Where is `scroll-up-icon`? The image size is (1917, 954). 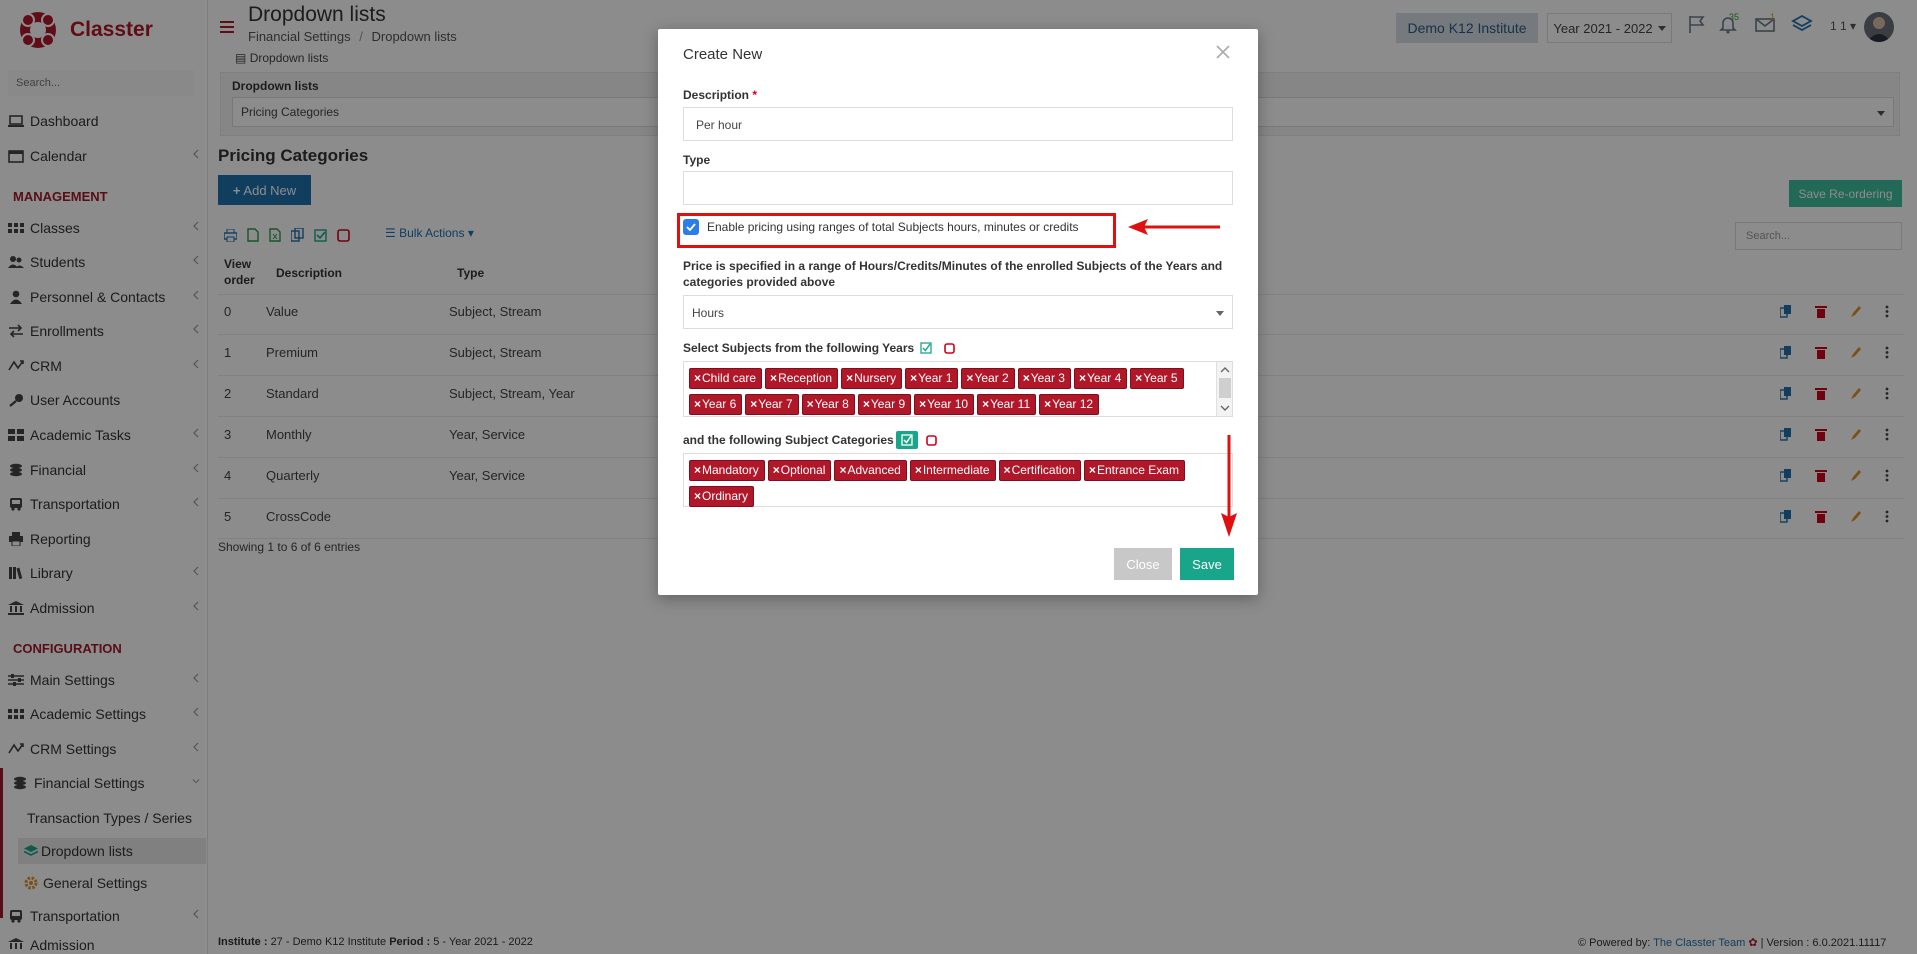
scroll-up-icon is located at coordinates (1225, 370).